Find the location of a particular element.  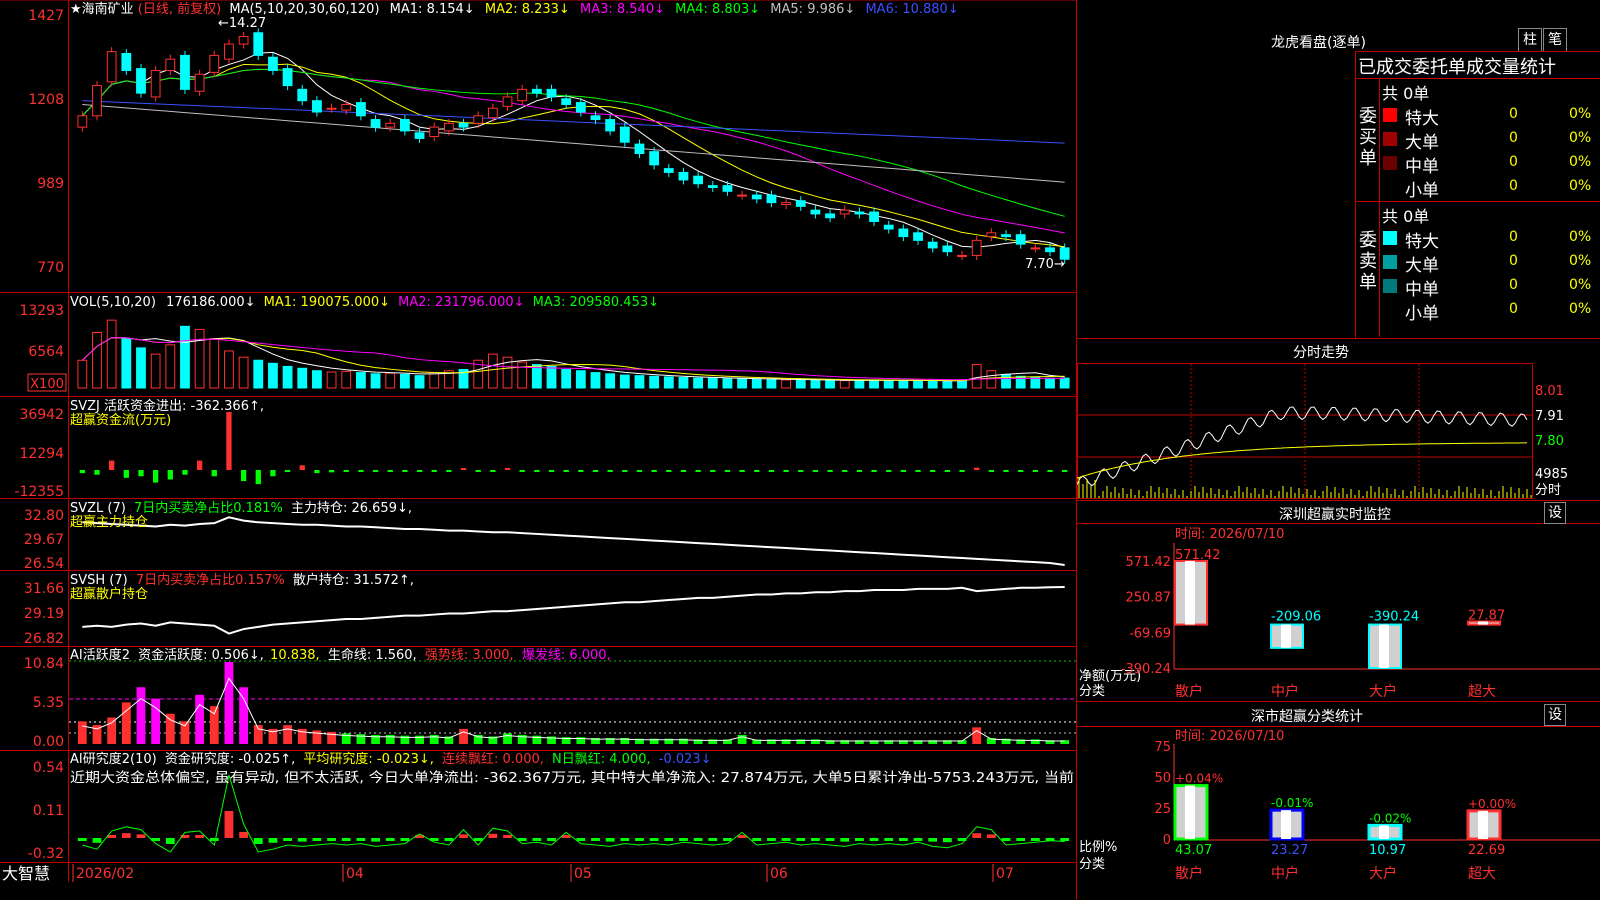

monitor-bar-label: 27.87 is located at coordinates (1486, 615).